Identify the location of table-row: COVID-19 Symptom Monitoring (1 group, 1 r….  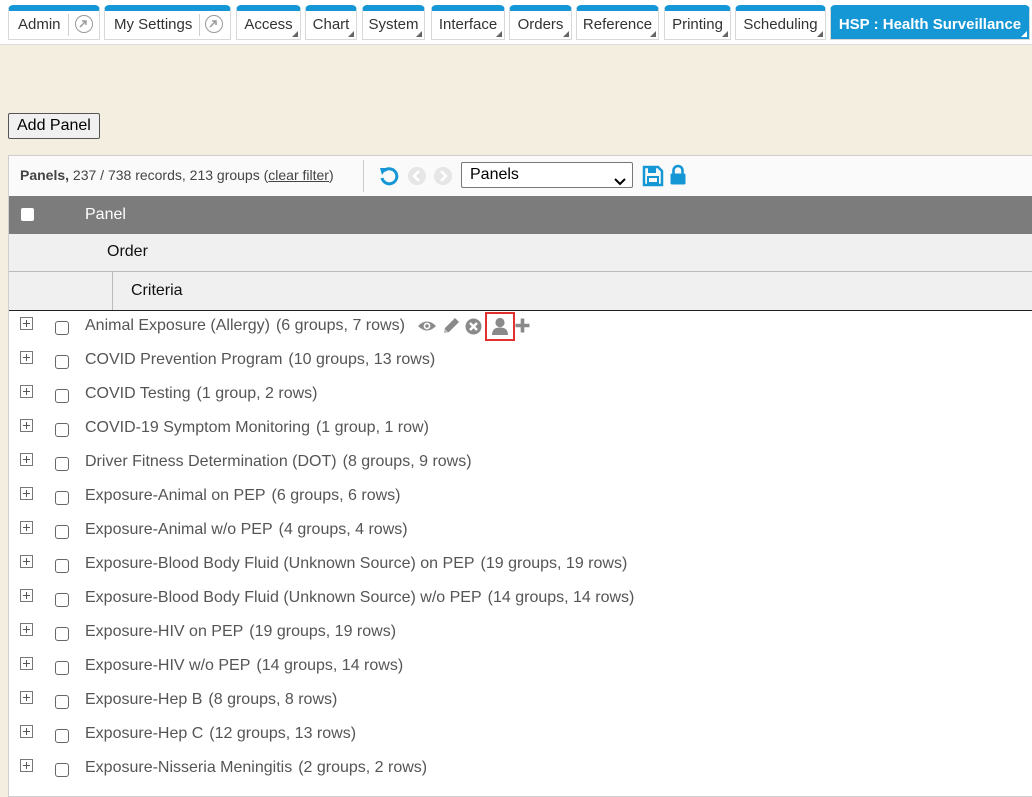
(520, 430).